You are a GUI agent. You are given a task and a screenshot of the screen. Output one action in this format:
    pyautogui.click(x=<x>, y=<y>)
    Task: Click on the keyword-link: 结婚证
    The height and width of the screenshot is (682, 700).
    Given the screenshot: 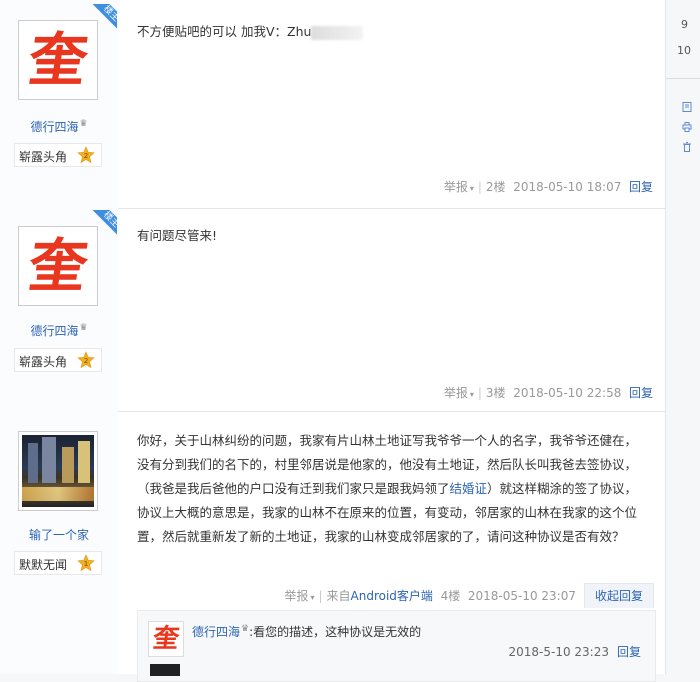 What is the action you would take?
    pyautogui.click(x=469, y=488)
    